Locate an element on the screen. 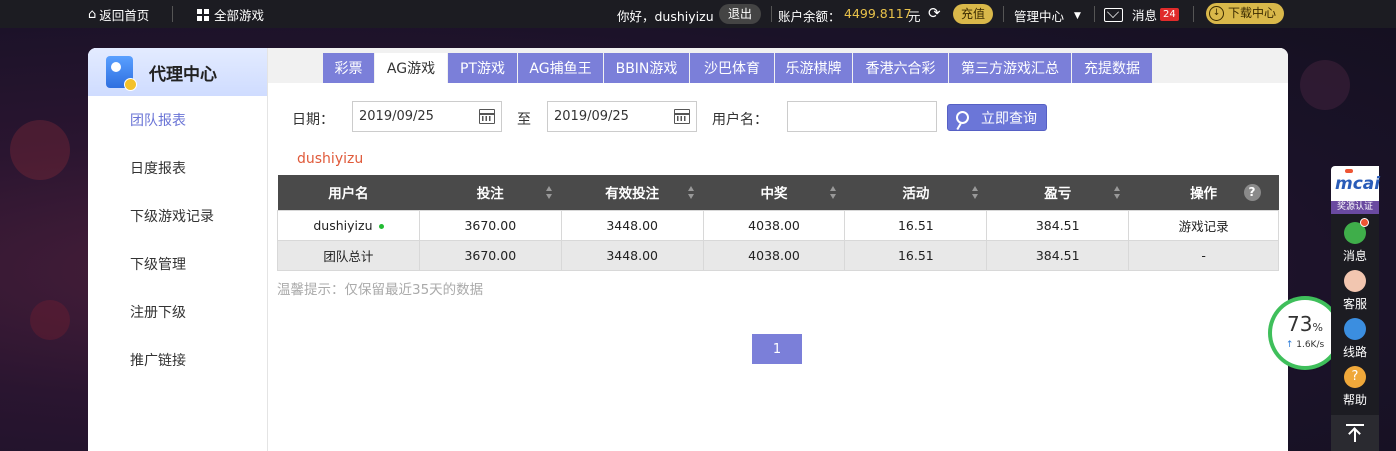 The height and width of the screenshot is (451, 1396). sidebar-item-register-sub: 注册下级 is located at coordinates (177, 312).